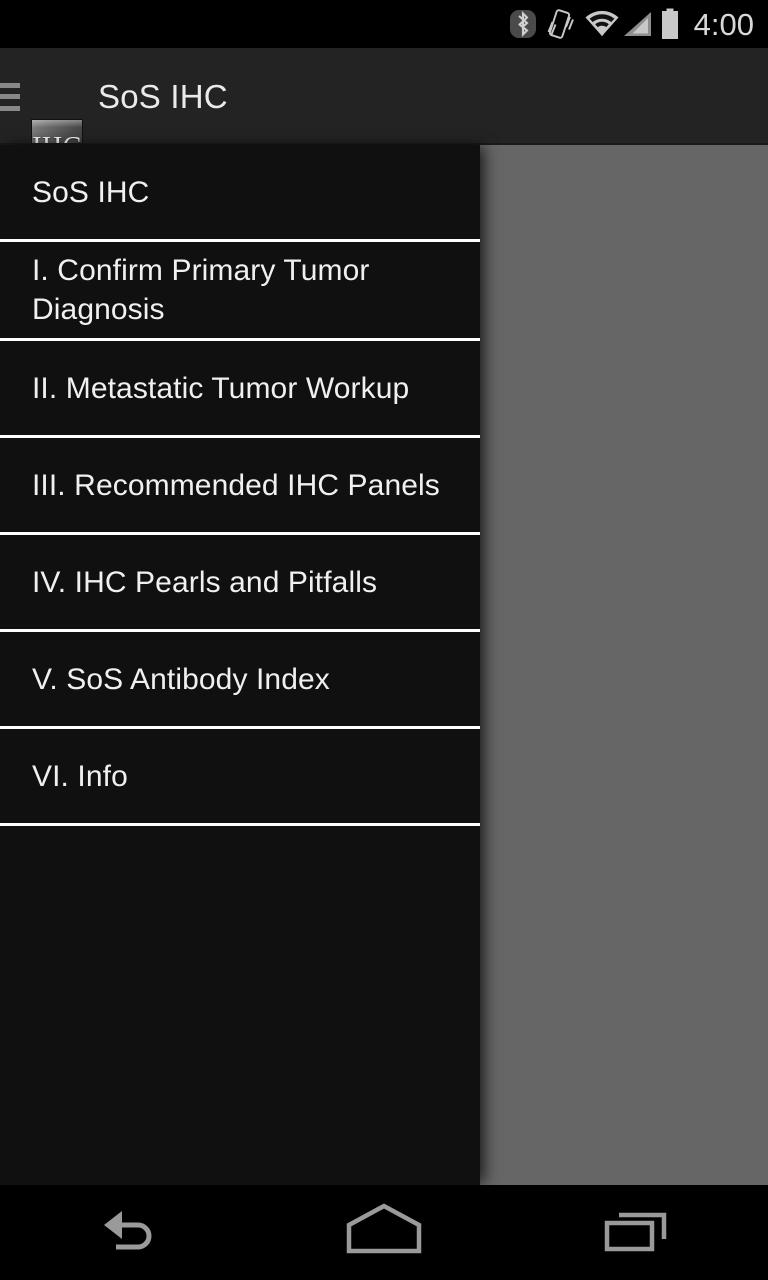  I want to click on app-icon-gloss, so click(57, 123).